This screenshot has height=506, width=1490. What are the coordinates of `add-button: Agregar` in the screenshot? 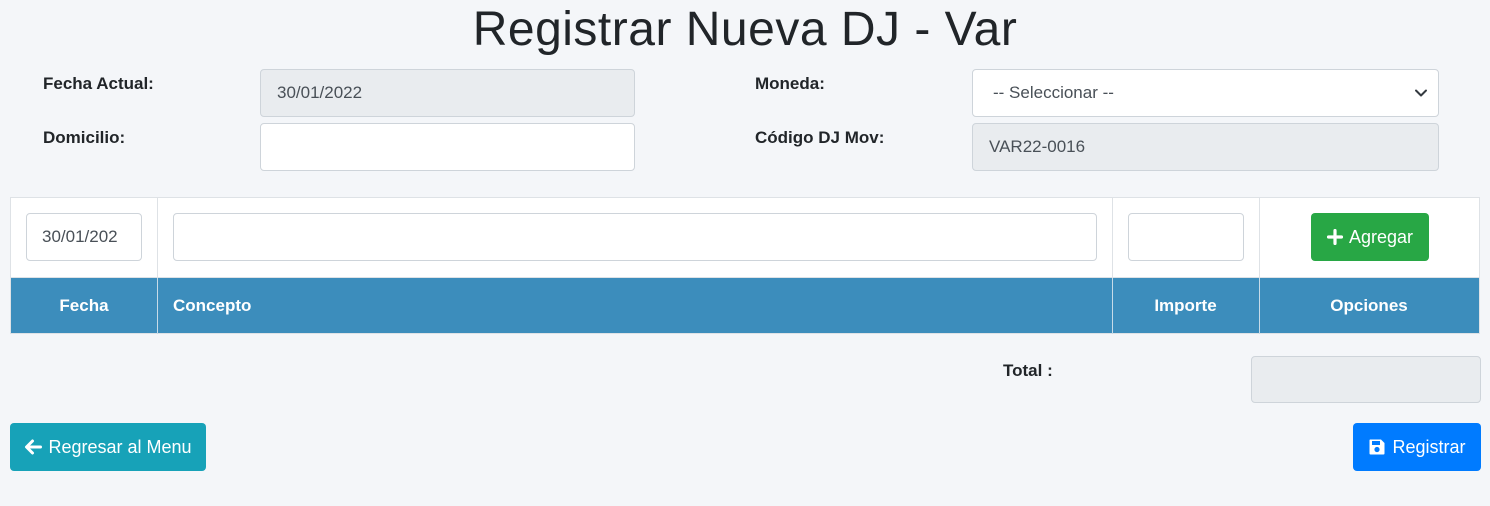 It's located at (1370, 237).